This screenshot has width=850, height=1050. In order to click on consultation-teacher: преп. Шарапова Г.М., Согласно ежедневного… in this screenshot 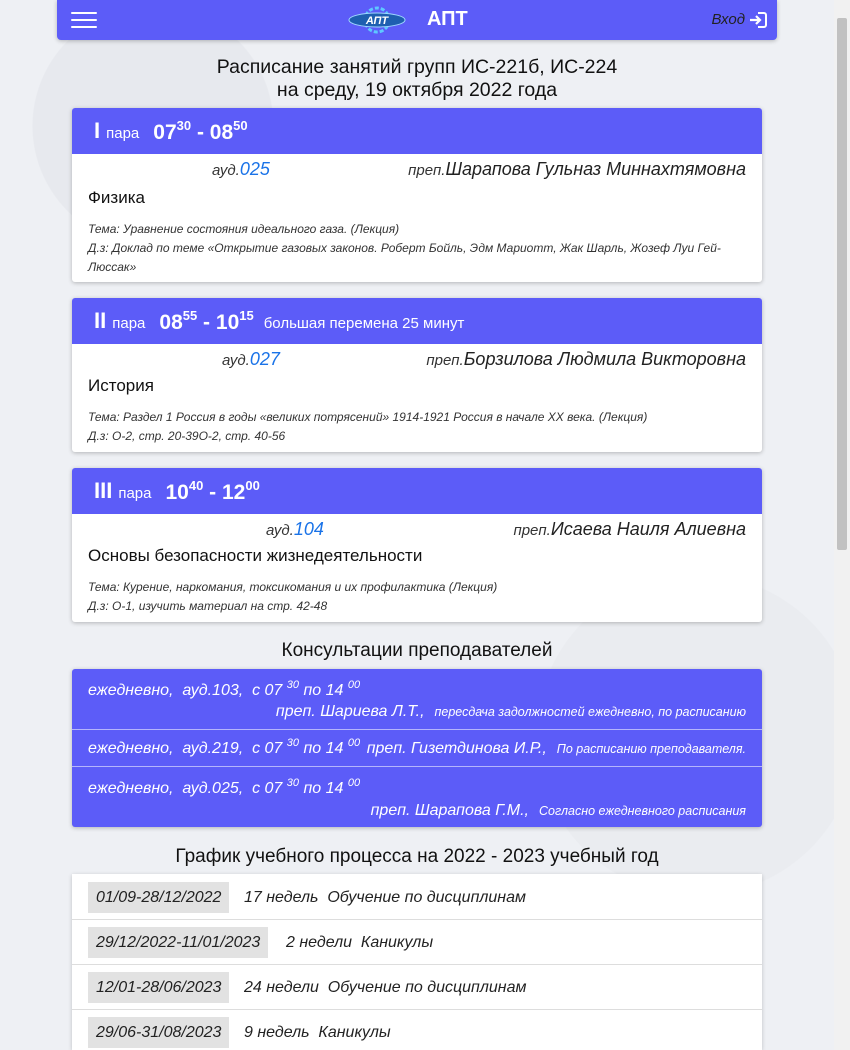, I will do `click(558, 810)`.